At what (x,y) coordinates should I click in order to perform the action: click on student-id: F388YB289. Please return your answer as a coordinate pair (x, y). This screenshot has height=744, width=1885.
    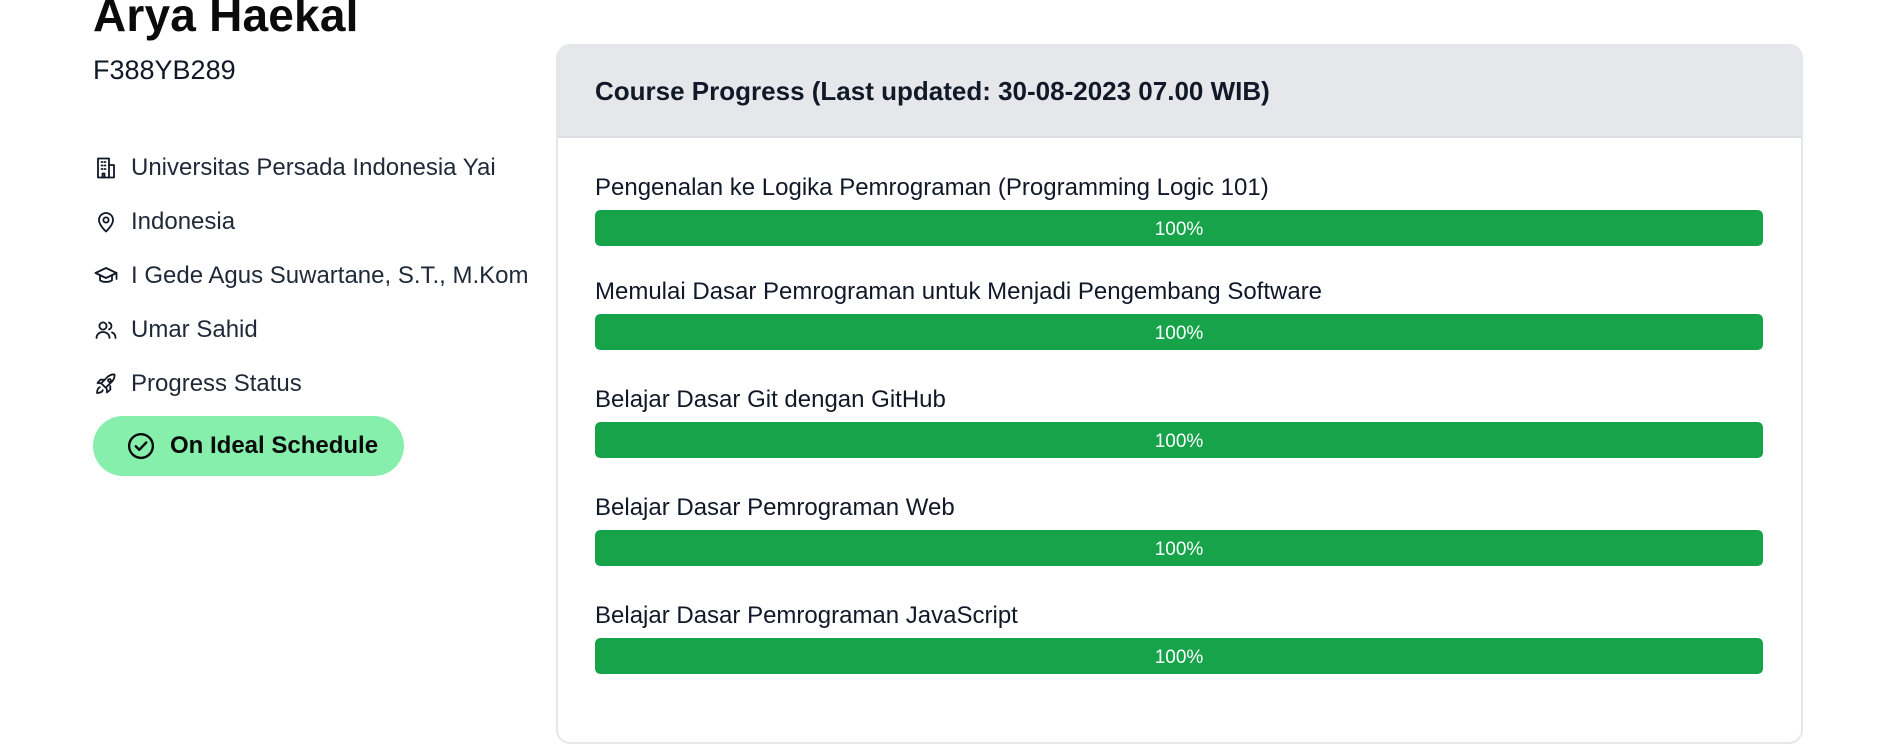
    Looking at the image, I should click on (164, 70).